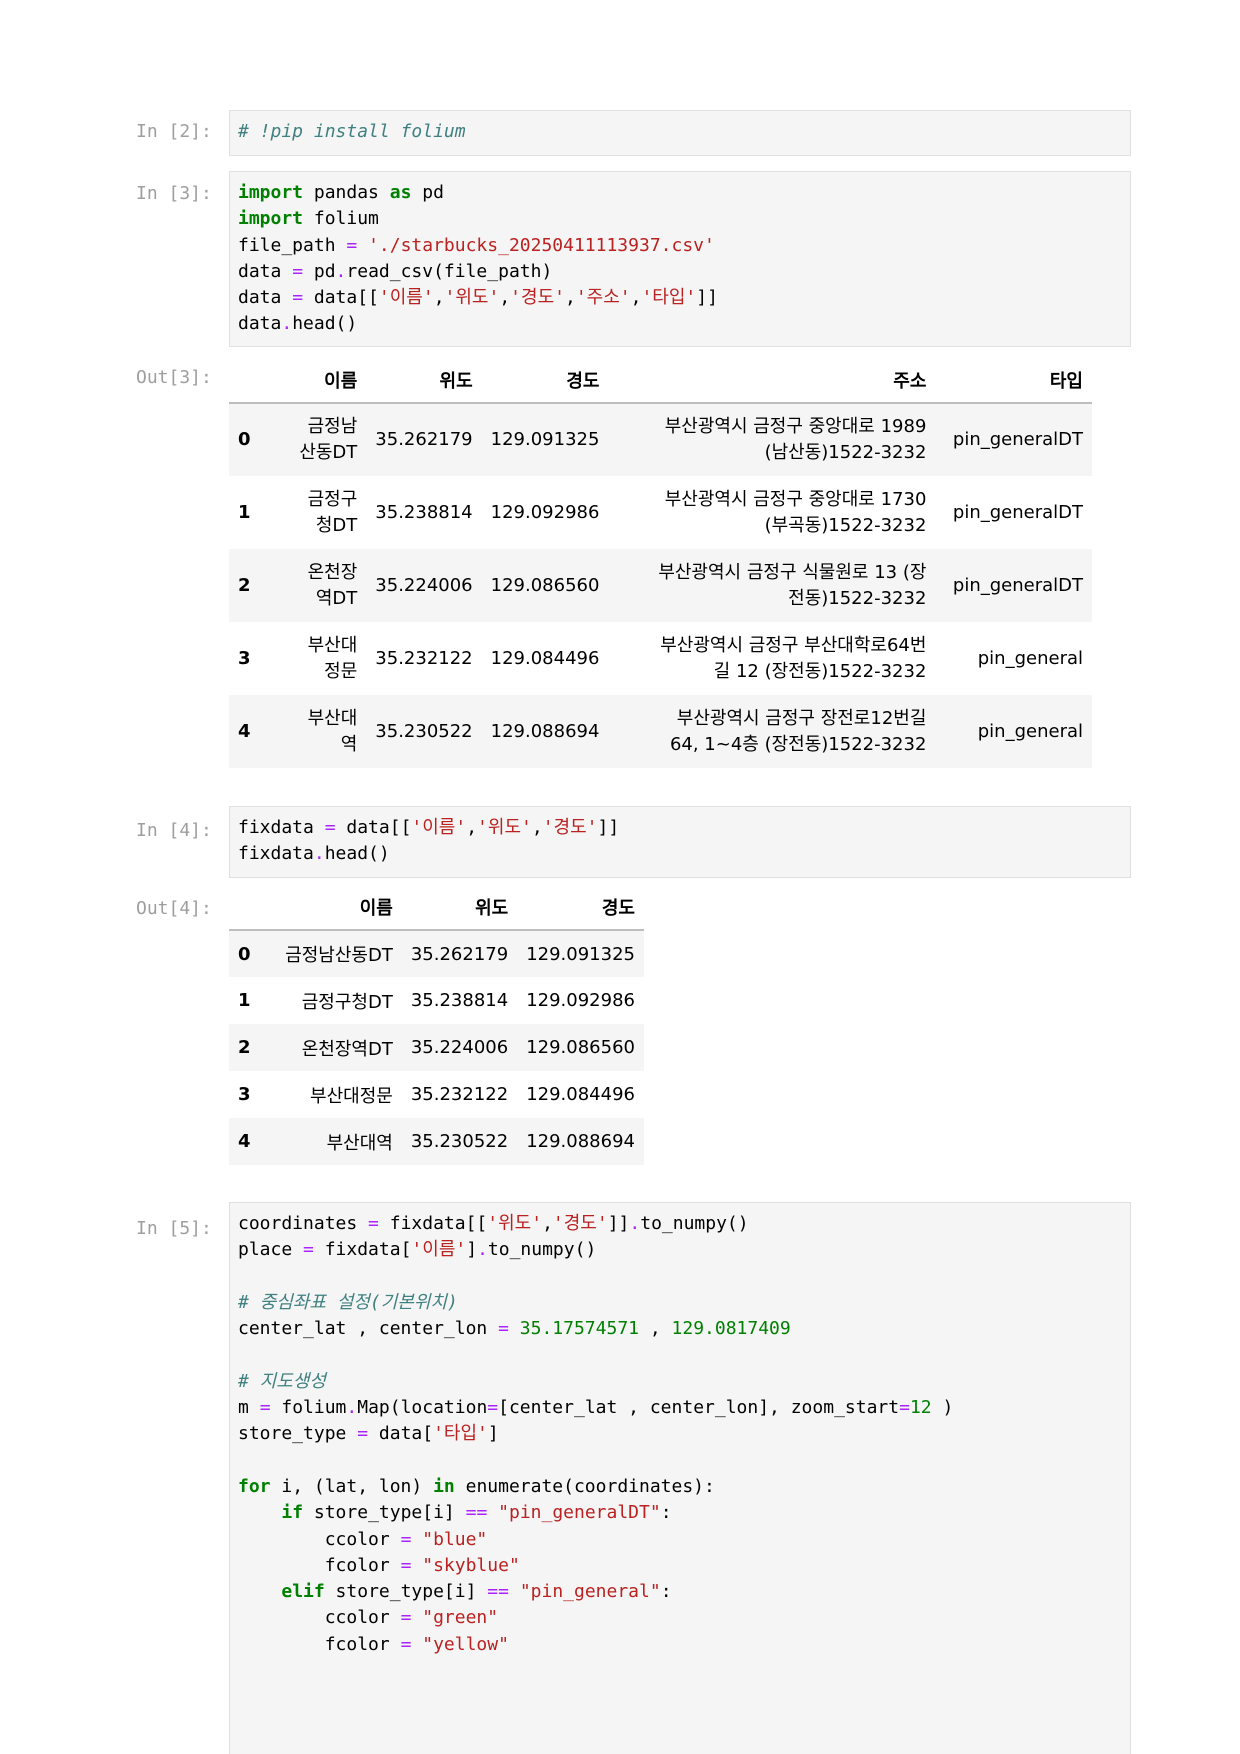  Describe the element at coordinates (339, 955) in the screenshot. I see `cell-name: 금정남산동DT` at that location.